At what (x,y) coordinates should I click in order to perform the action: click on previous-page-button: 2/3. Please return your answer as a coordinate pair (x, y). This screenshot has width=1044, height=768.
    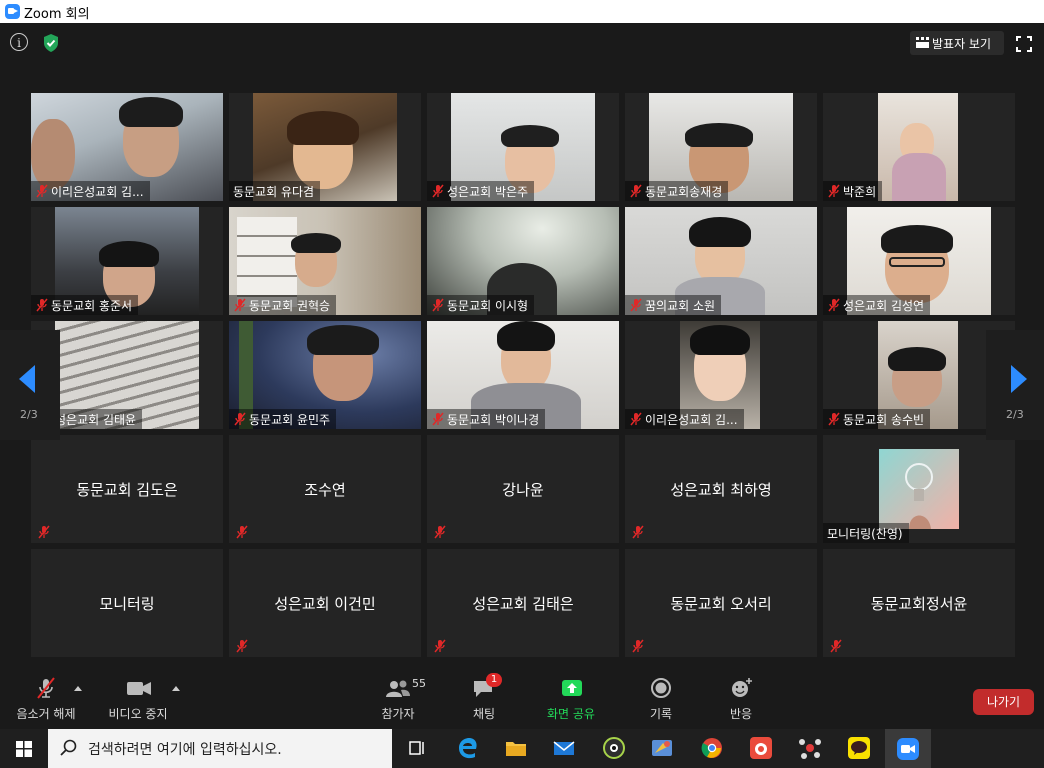
    Looking at the image, I should click on (30, 385).